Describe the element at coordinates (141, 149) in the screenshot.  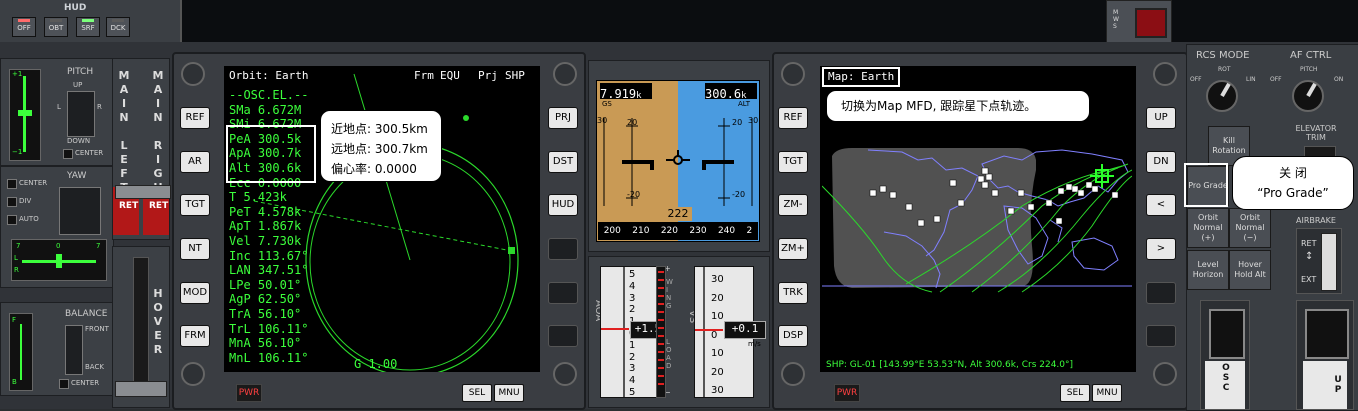
I see `main-throttle-panel: MAINLEFT MAINRIGHT RET RET` at that location.